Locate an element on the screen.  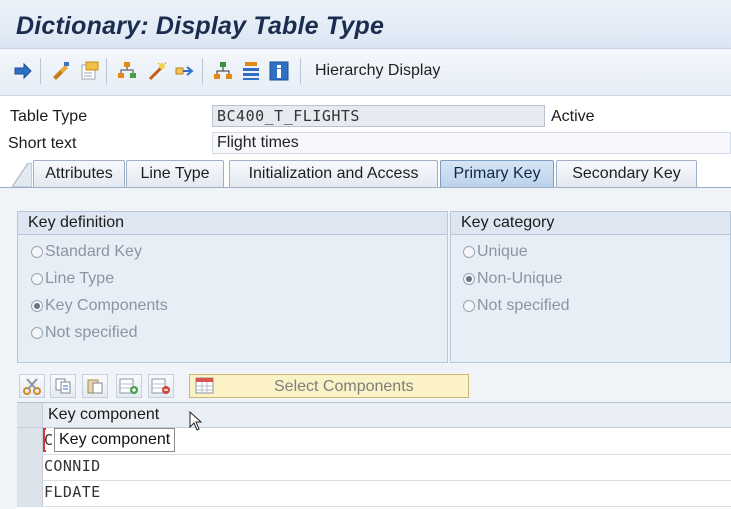
cell-focus-marker is located at coordinates (44, 440).